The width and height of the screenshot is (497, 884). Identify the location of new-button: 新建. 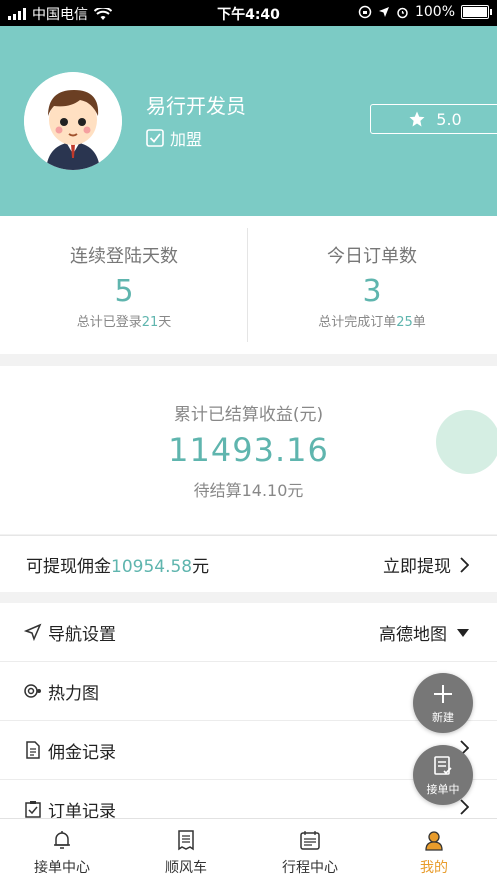
(443, 703).